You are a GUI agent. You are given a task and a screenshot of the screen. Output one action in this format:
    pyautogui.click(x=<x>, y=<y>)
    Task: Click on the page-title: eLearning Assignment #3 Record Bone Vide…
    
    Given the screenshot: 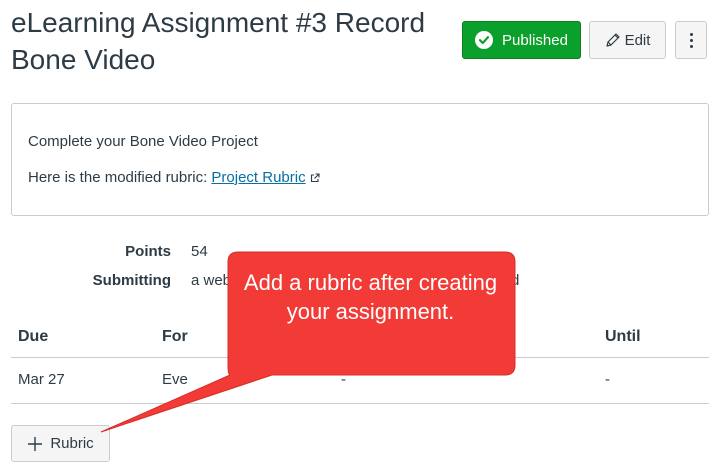 What is the action you would take?
    pyautogui.click(x=218, y=41)
    